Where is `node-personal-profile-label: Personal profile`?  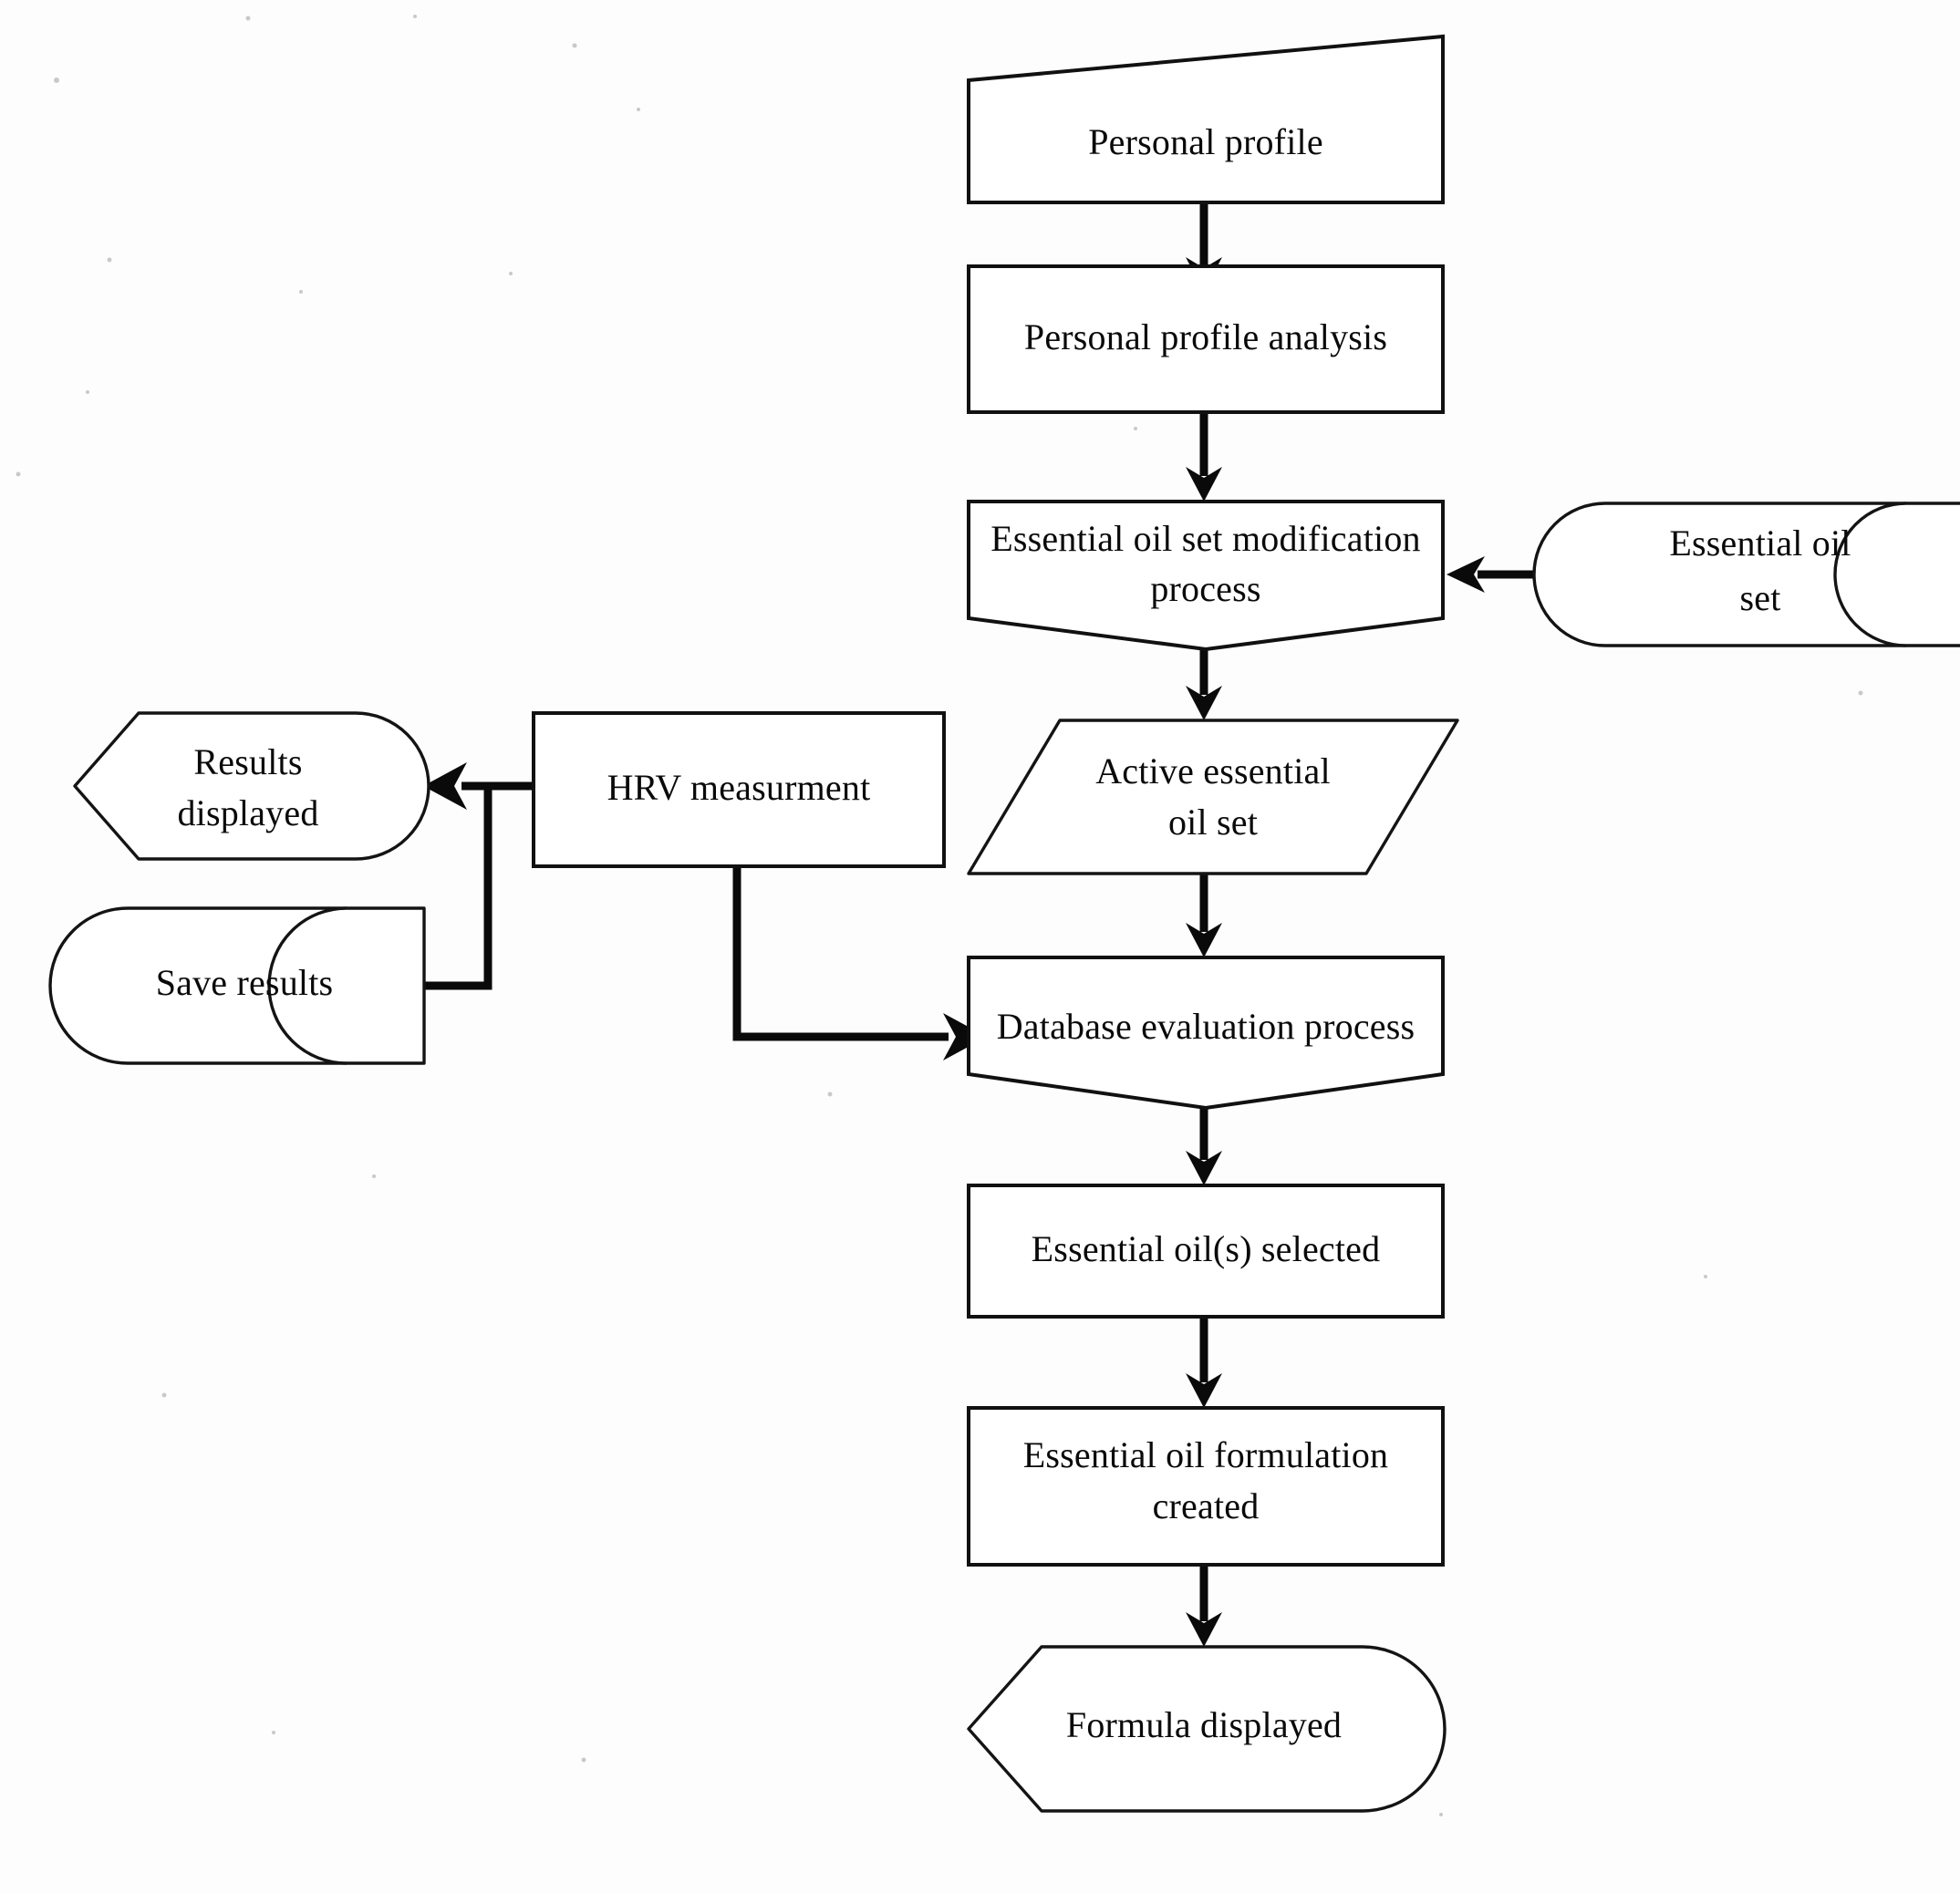
node-personal-profile-label: Personal profile is located at coordinates (1205, 141).